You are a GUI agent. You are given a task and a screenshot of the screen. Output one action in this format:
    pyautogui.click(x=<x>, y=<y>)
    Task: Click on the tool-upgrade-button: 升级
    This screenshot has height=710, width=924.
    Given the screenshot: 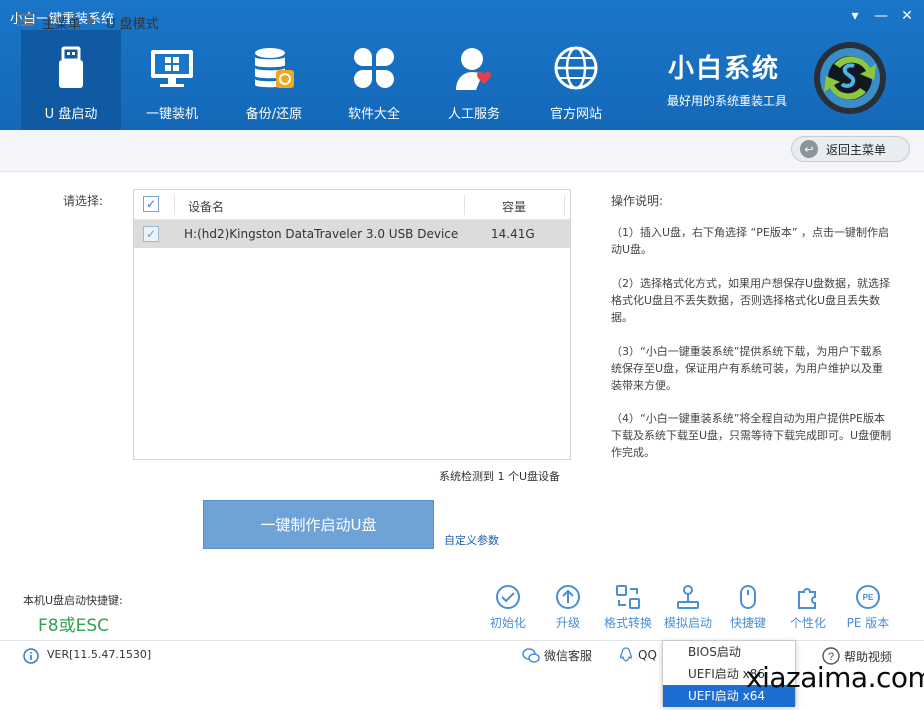 What is the action you would take?
    pyautogui.click(x=568, y=607)
    